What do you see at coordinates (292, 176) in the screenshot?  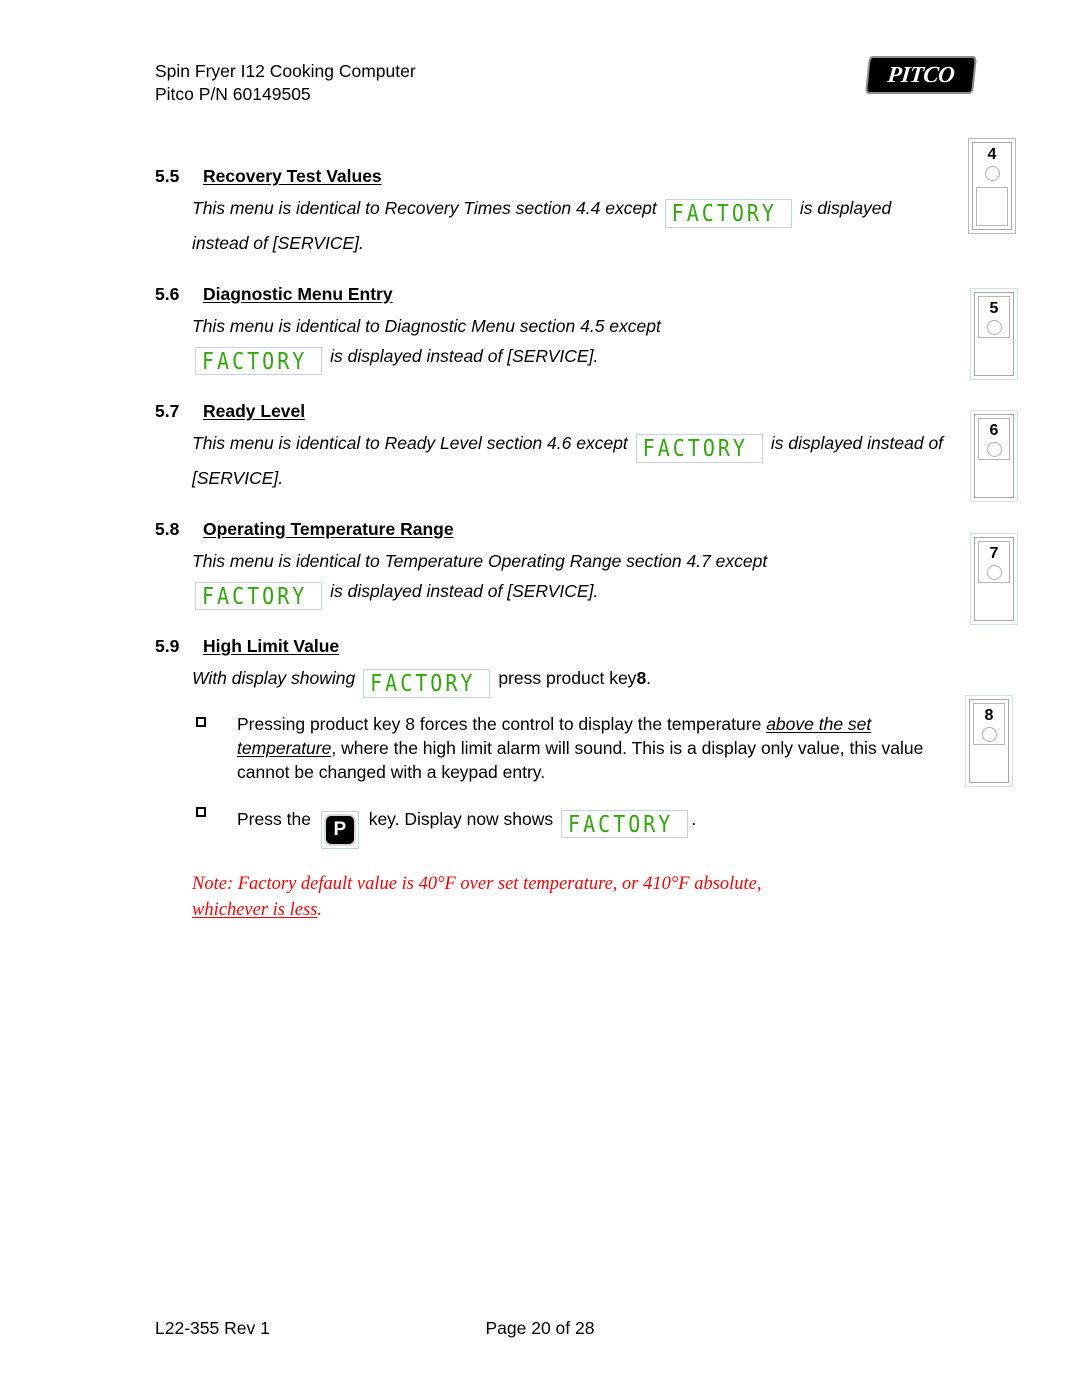 I see `section-title: Recovery Test Values` at bounding box center [292, 176].